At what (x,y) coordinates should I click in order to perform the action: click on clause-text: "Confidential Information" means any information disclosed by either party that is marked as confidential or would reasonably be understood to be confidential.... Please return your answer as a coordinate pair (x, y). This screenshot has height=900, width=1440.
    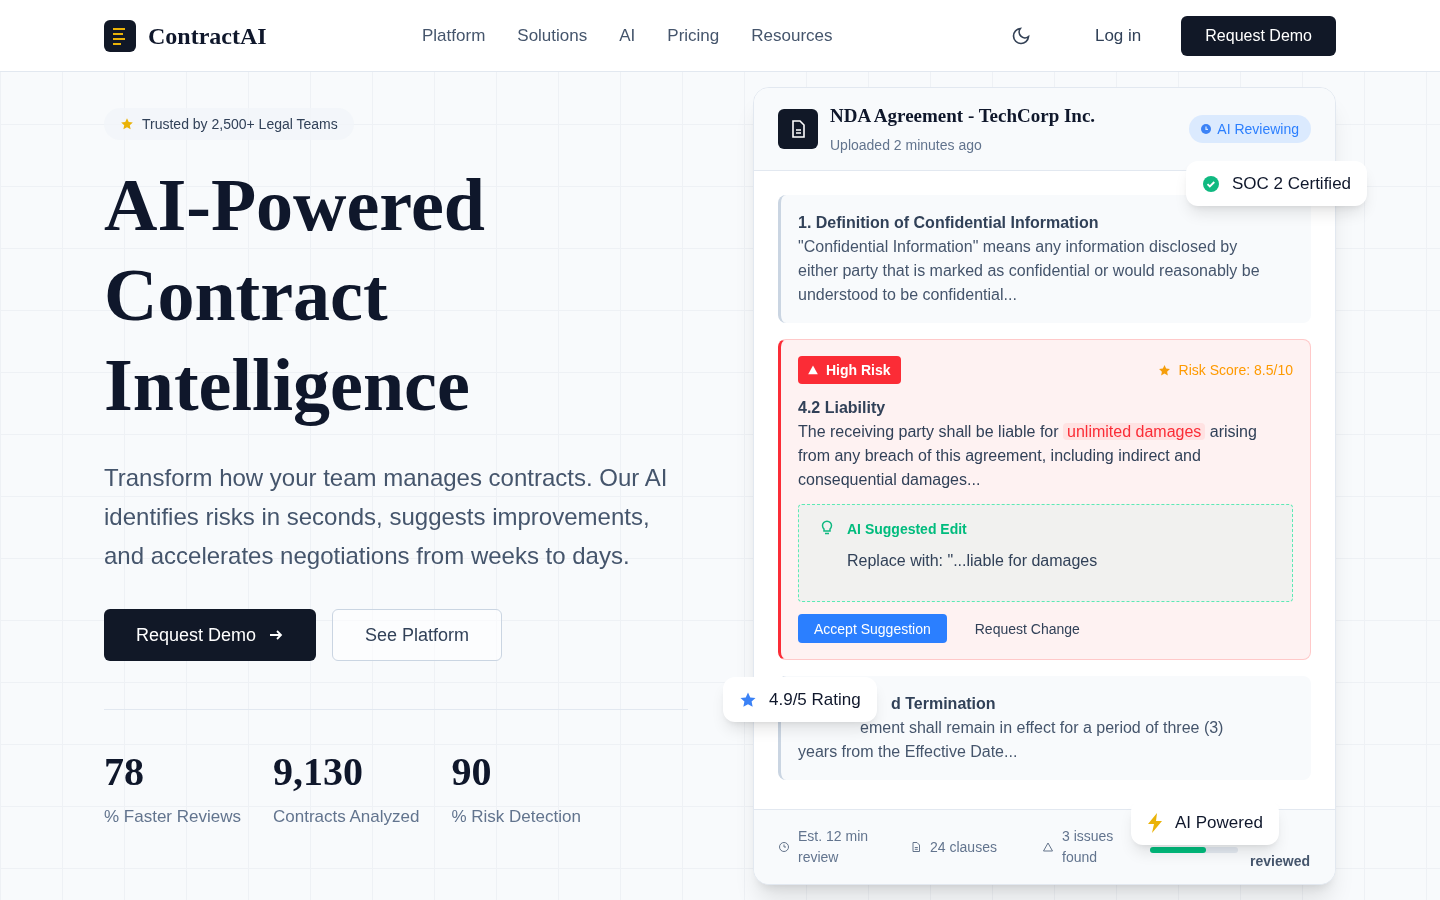
    Looking at the image, I should click on (1029, 271).